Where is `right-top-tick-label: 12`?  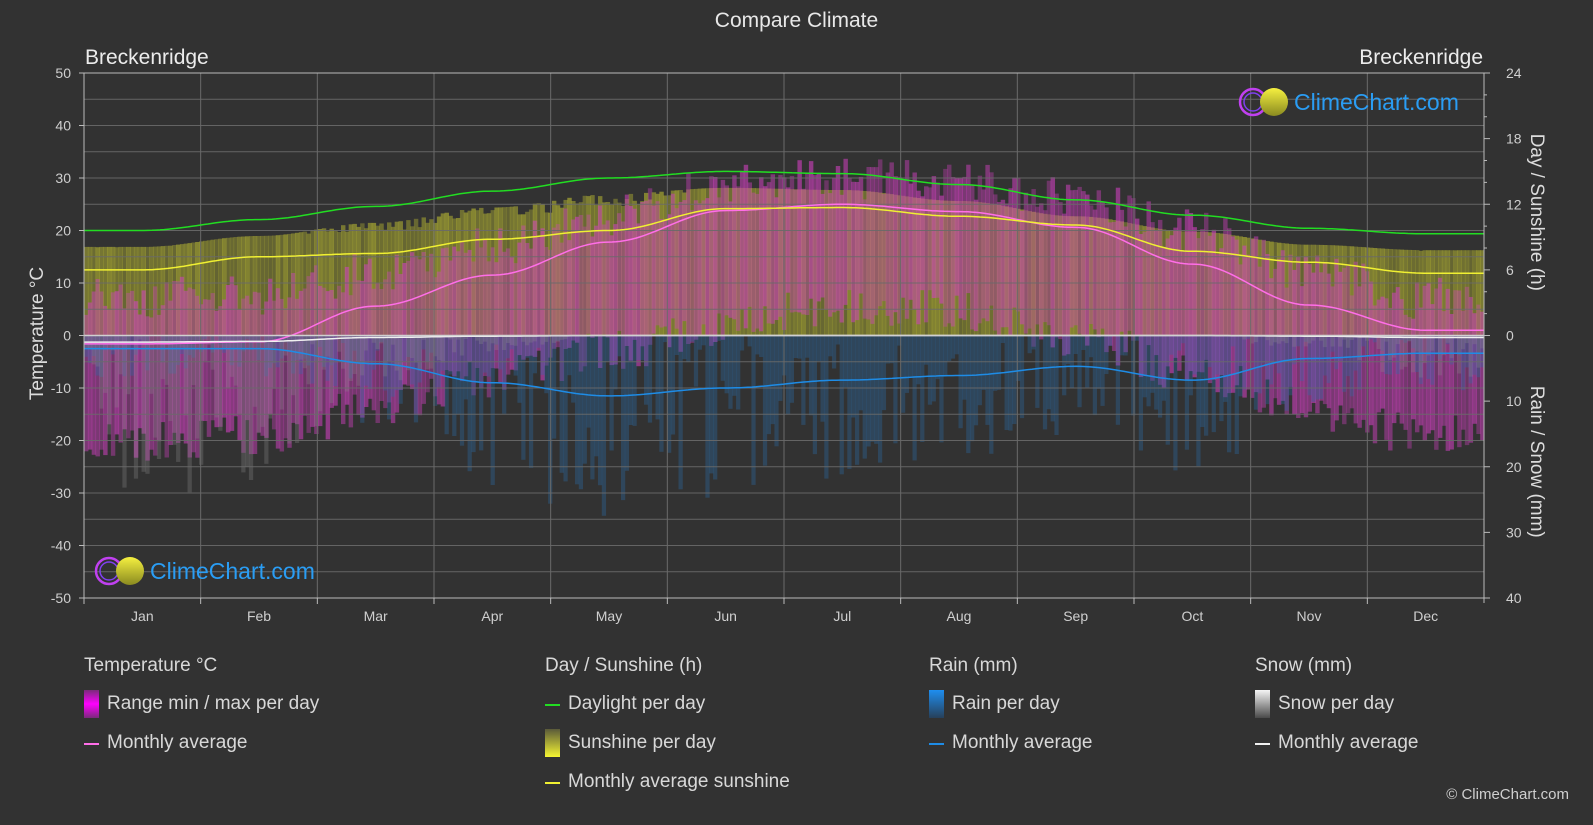 right-top-tick-label: 12 is located at coordinates (1514, 204).